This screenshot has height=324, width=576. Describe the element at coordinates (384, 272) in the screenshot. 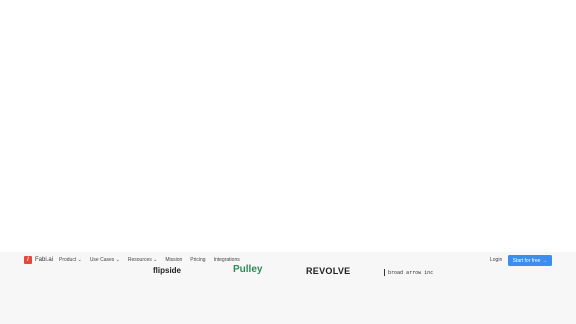

I see `broad-arrow-bar-icon` at that location.